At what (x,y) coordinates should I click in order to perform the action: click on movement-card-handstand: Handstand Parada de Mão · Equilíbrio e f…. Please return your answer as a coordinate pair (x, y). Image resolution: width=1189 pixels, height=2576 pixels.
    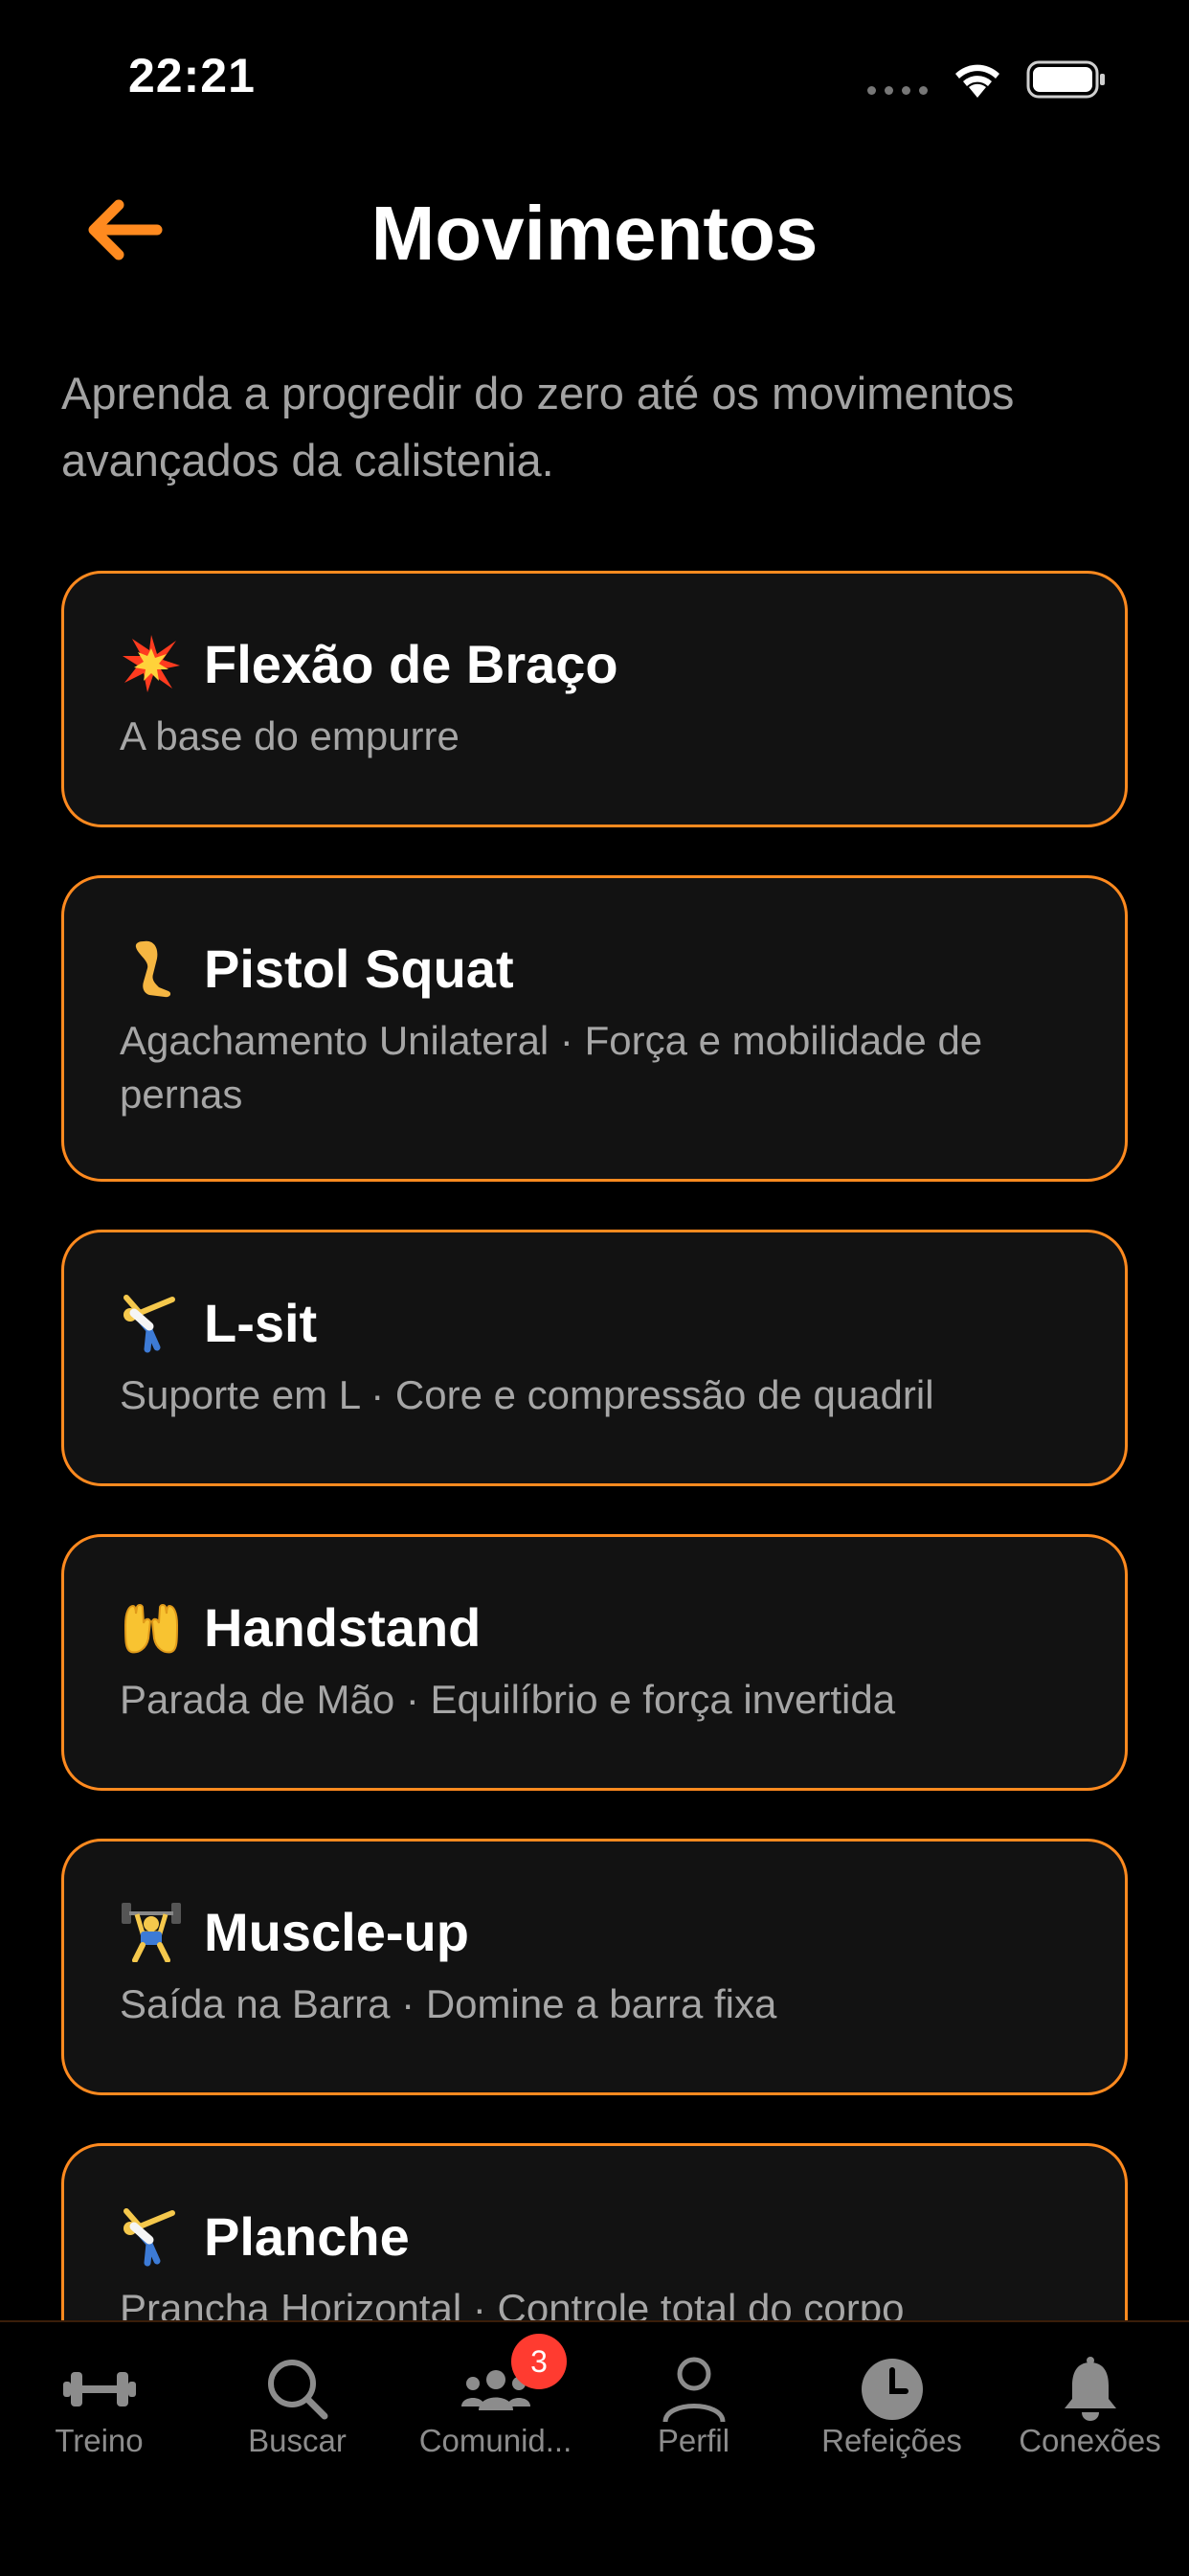
    Looking at the image, I should click on (594, 1662).